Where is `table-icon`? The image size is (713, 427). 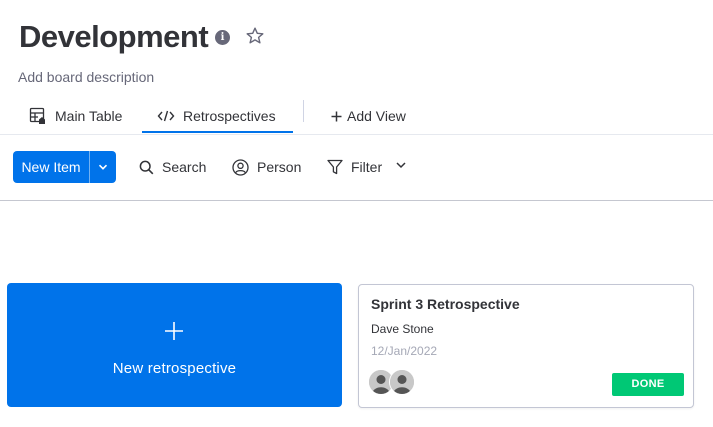
table-icon is located at coordinates (38, 116).